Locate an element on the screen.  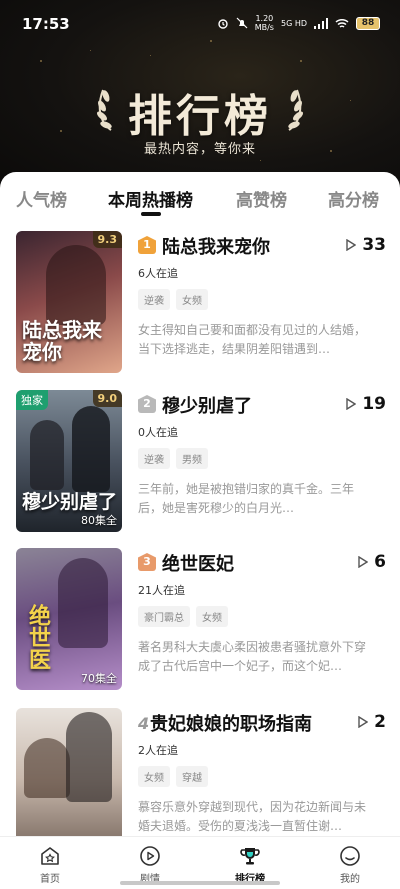
active-tab-indicator is located at coordinates (151, 214).